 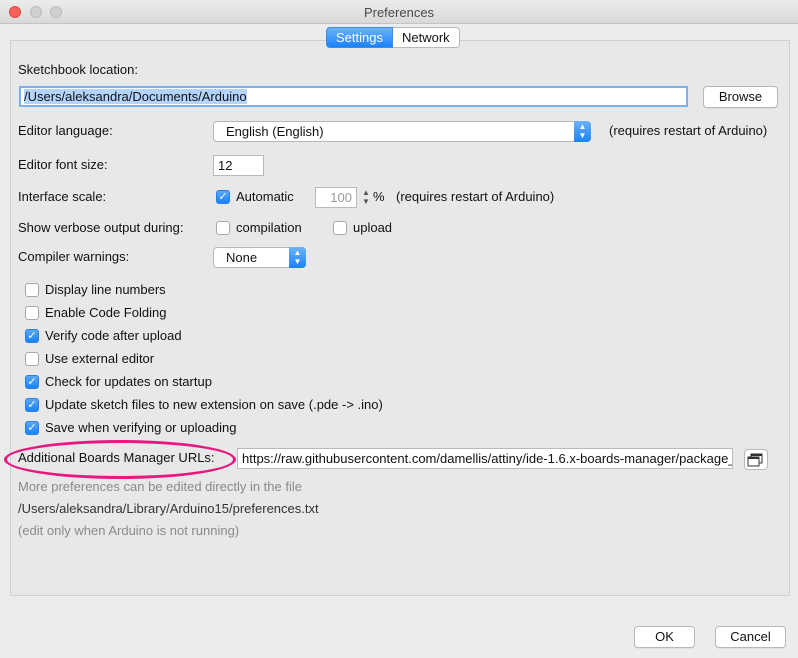 I want to click on tab-settings: Settings, so click(x=359, y=37).